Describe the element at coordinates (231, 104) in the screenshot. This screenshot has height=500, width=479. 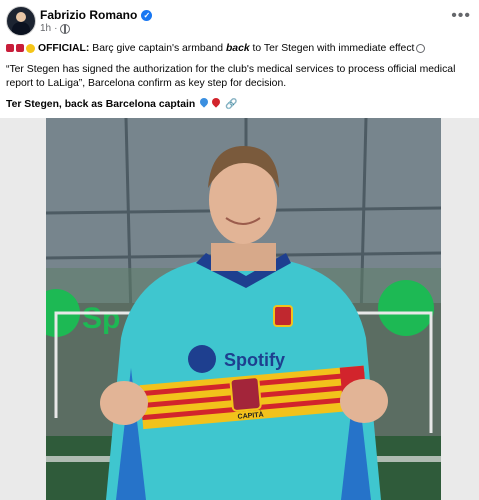
I see `link-icon: 🔗` at that location.